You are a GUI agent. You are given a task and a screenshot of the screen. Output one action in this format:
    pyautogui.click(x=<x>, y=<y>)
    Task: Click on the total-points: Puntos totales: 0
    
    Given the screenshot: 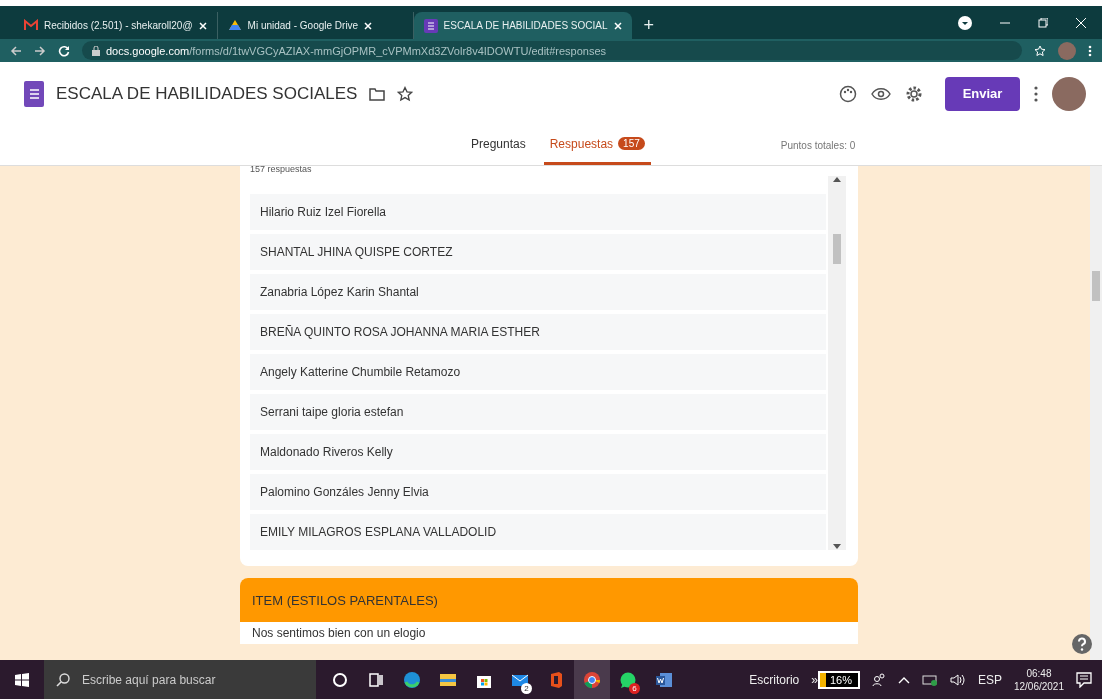 What is the action you would take?
    pyautogui.click(x=818, y=145)
    